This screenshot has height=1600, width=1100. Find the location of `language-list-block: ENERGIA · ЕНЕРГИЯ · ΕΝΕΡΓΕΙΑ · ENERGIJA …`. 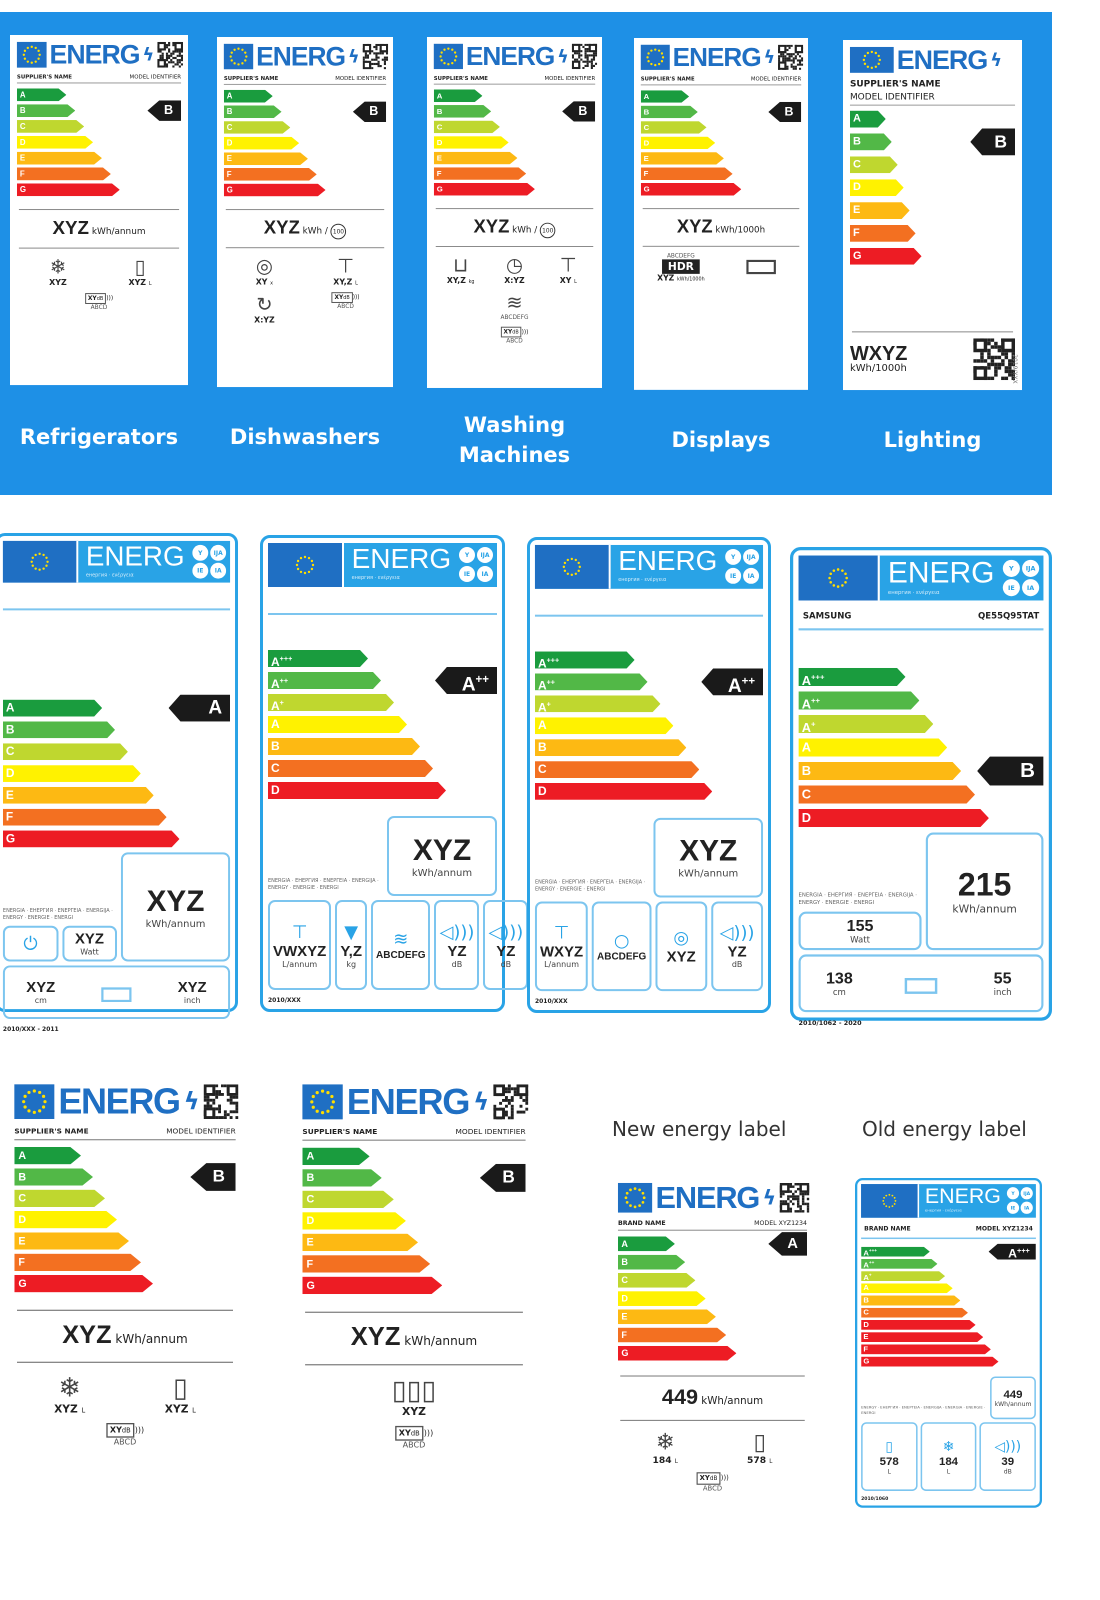

language-list-block: ENERGIA · ЕНЕРГИЯ · ΕΝΕΡΓΕΙΑ · ENERGIJA … is located at coordinates (325, 887).